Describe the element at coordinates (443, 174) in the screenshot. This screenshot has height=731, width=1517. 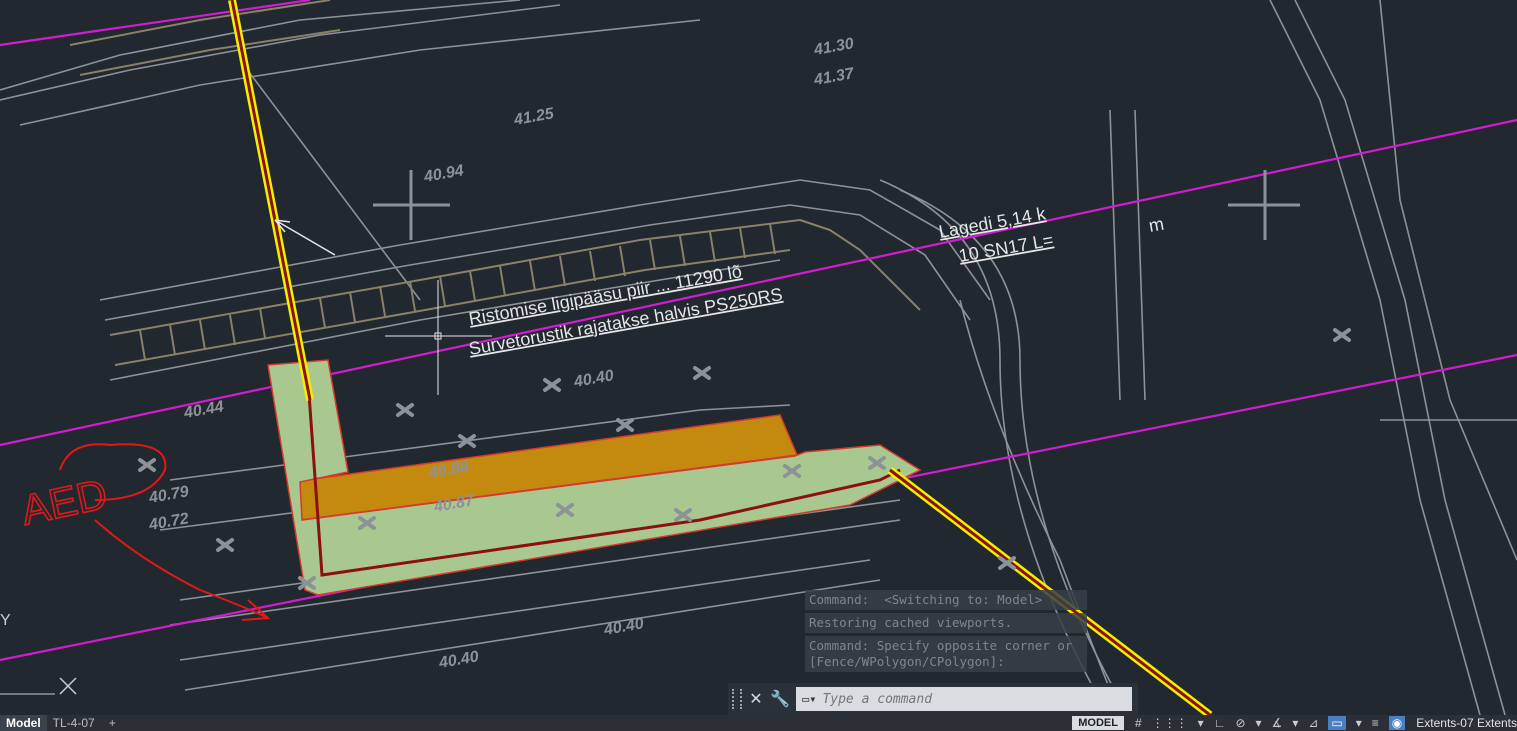
I see `elevation-label: 40.94` at that location.